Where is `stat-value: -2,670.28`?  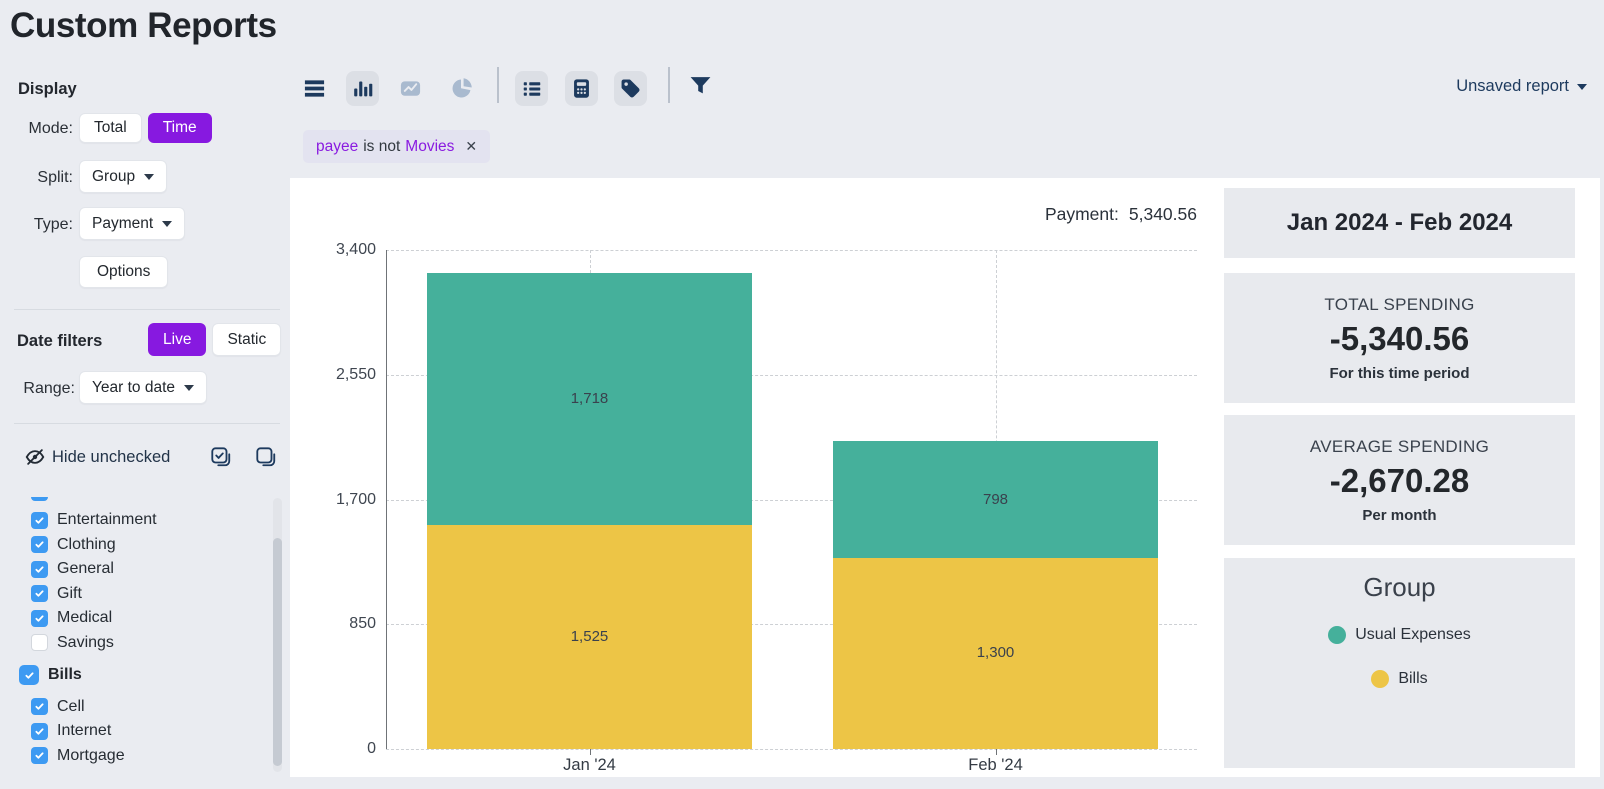
stat-value: -2,670.28 is located at coordinates (1399, 480).